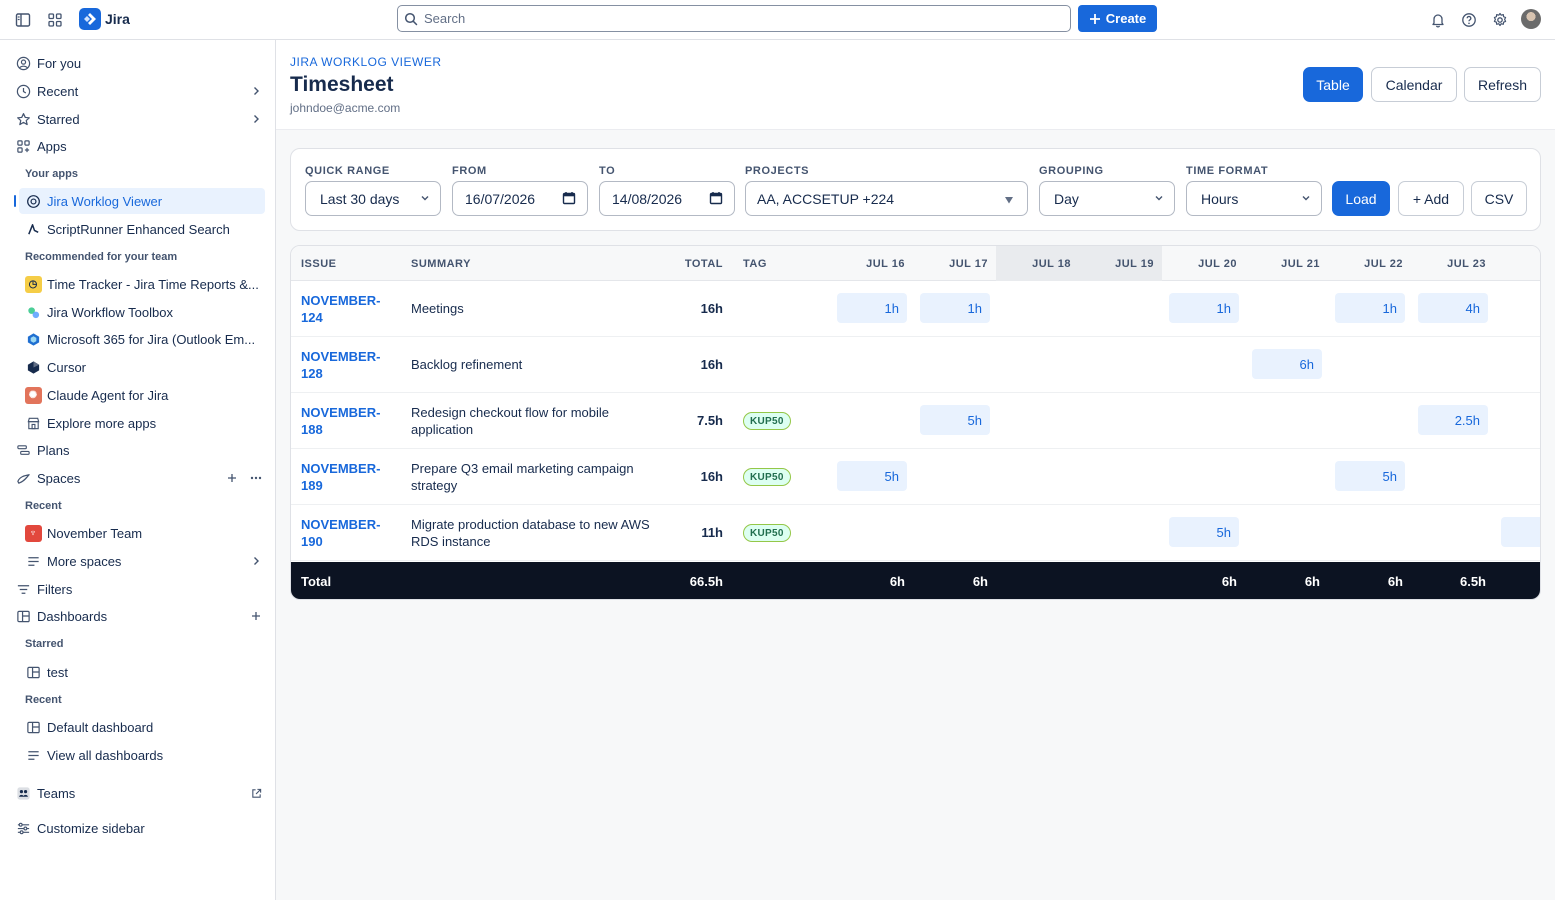  Describe the element at coordinates (256, 616) in the screenshot. I see `add-dashboard-icon` at that location.